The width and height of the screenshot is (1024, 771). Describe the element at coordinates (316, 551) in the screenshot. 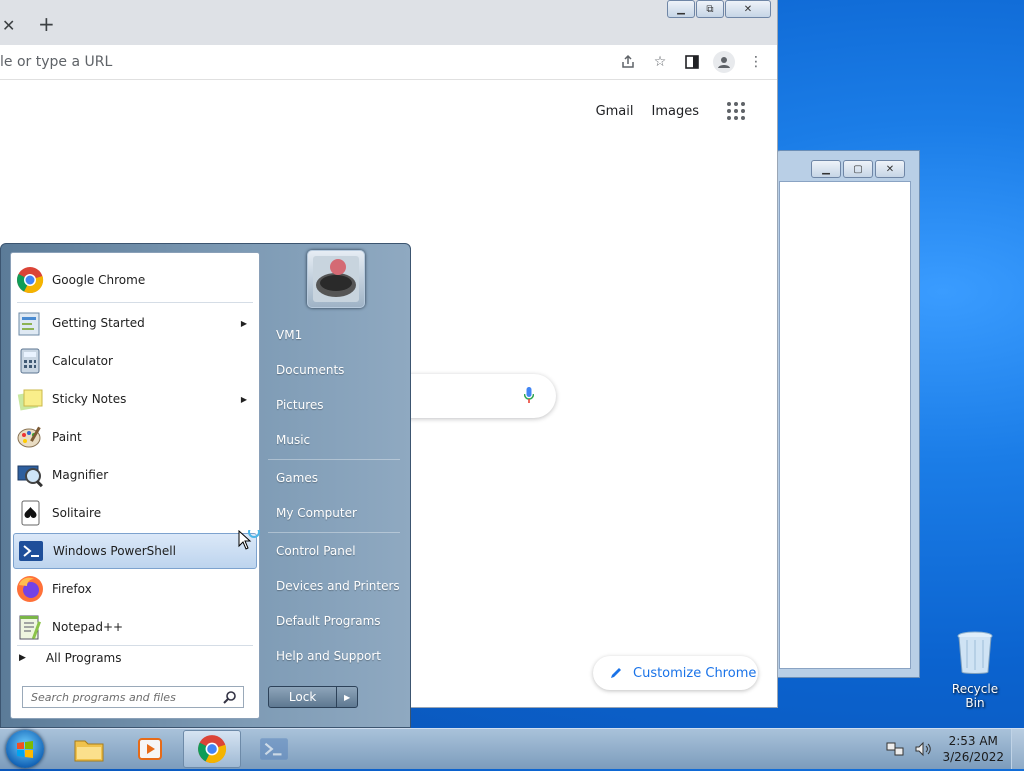

I see `right-link-control-panel: Control Panel` at that location.